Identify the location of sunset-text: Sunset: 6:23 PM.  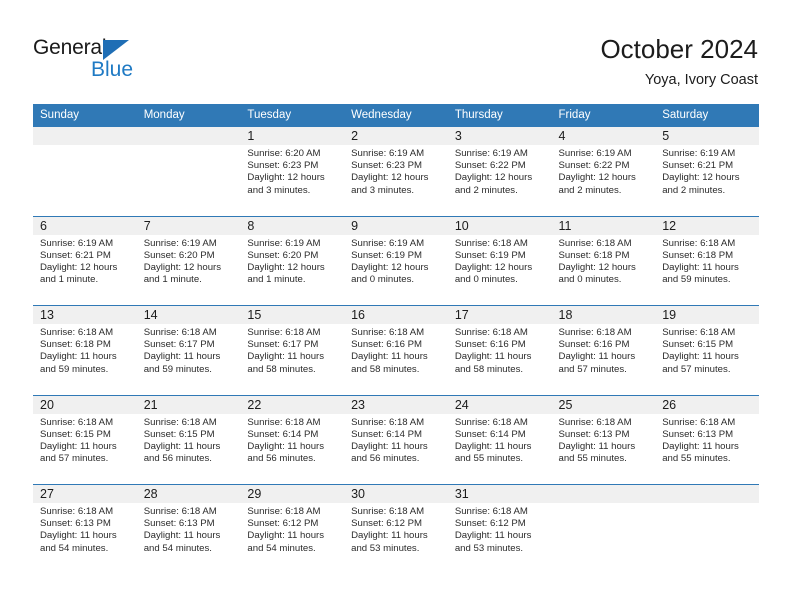
(387, 166).